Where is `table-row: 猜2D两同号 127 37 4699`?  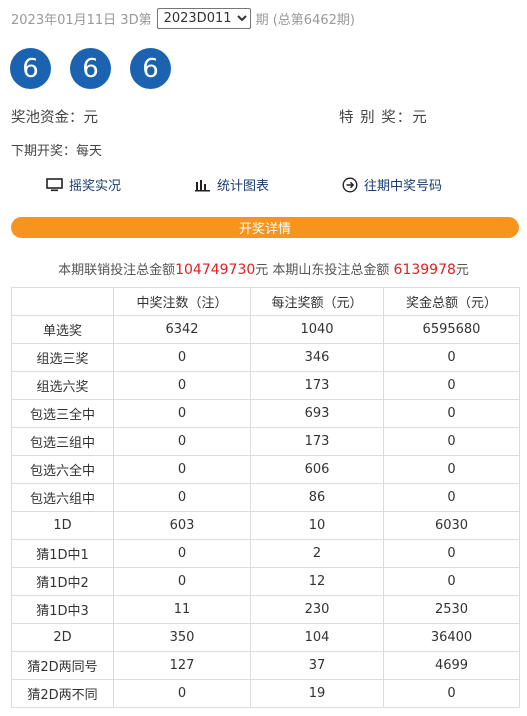 table-row: 猜2D两同号 127 37 4699 is located at coordinates (265, 665).